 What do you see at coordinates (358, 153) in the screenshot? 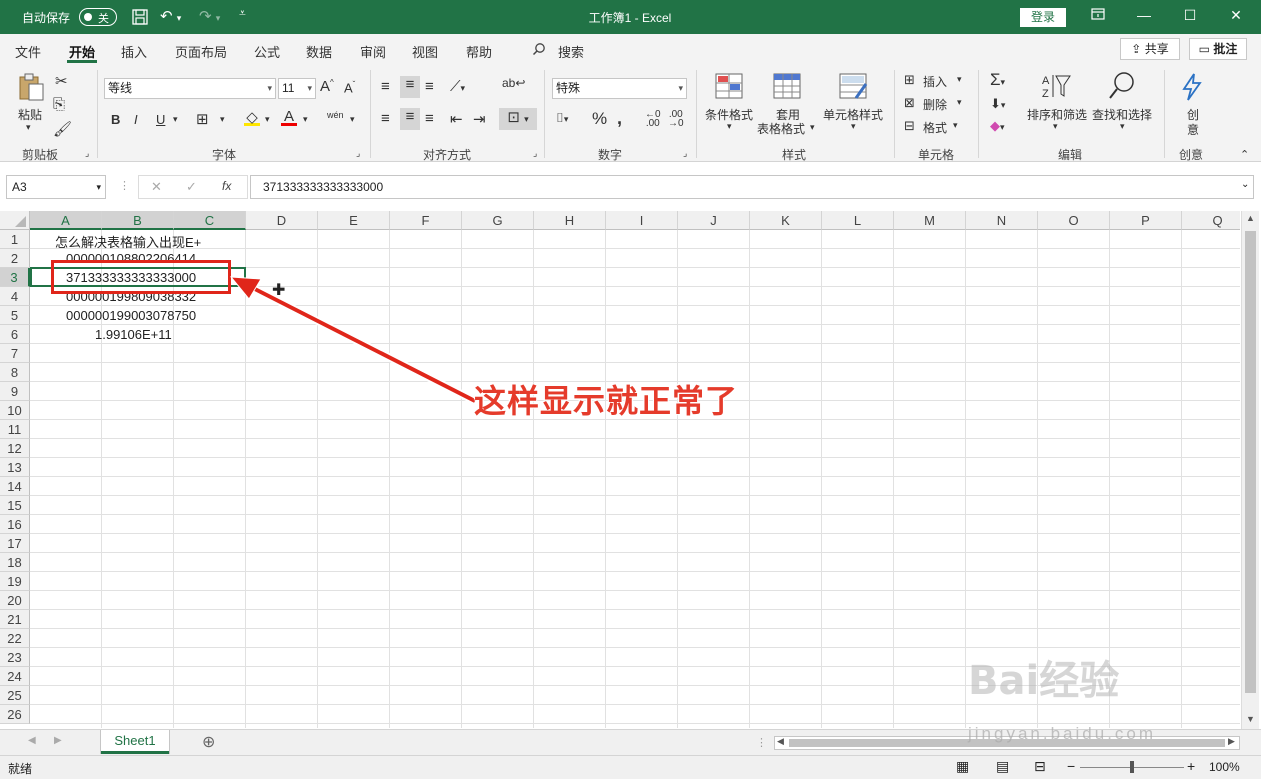
I see `font-launcher-icon: ⌟` at bounding box center [358, 153].